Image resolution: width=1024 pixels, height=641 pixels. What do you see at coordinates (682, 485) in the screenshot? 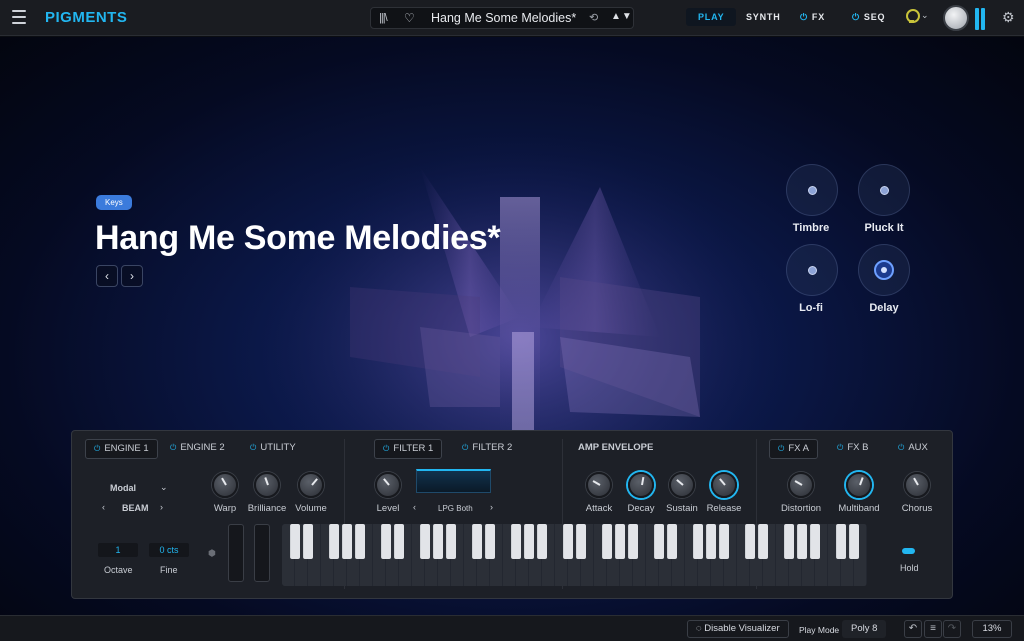
I see `sustain-knob` at bounding box center [682, 485].